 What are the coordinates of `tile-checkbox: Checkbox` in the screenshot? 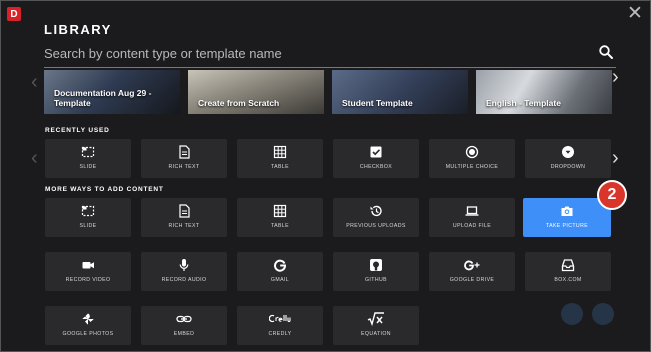 It's located at (376, 158).